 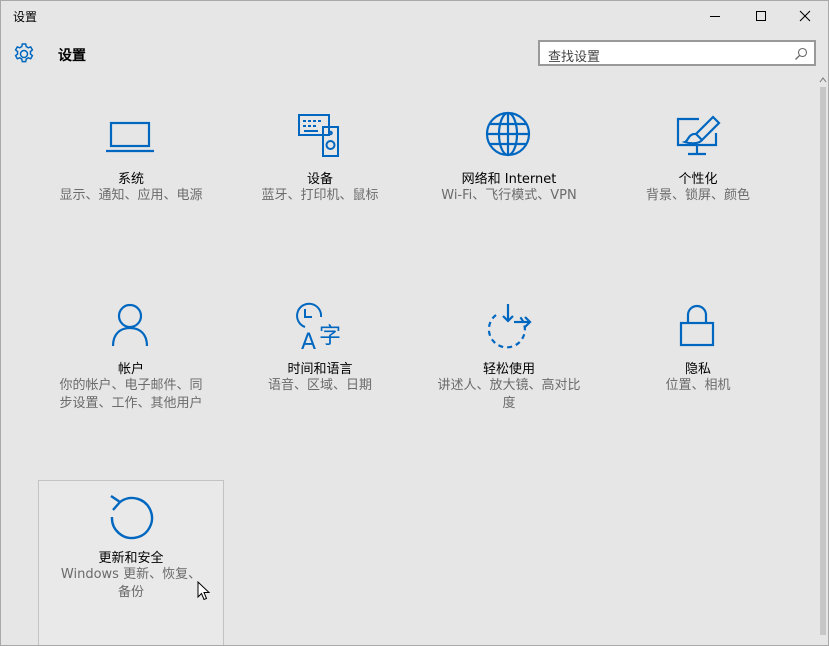 I want to click on tile-description: Windows 更新、恢复、备份, so click(x=131, y=583).